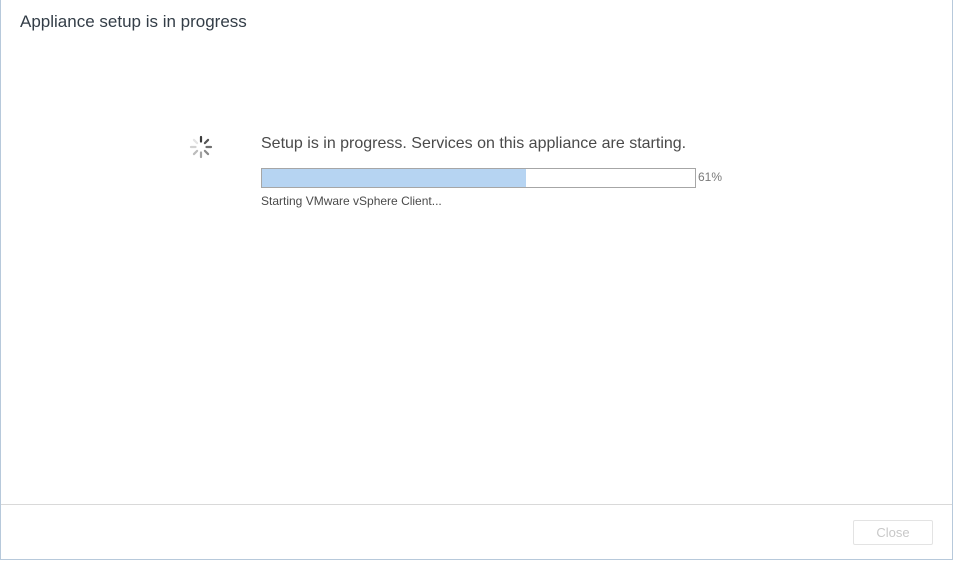 This screenshot has height=561, width=953. I want to click on progress-bar, so click(478, 178).